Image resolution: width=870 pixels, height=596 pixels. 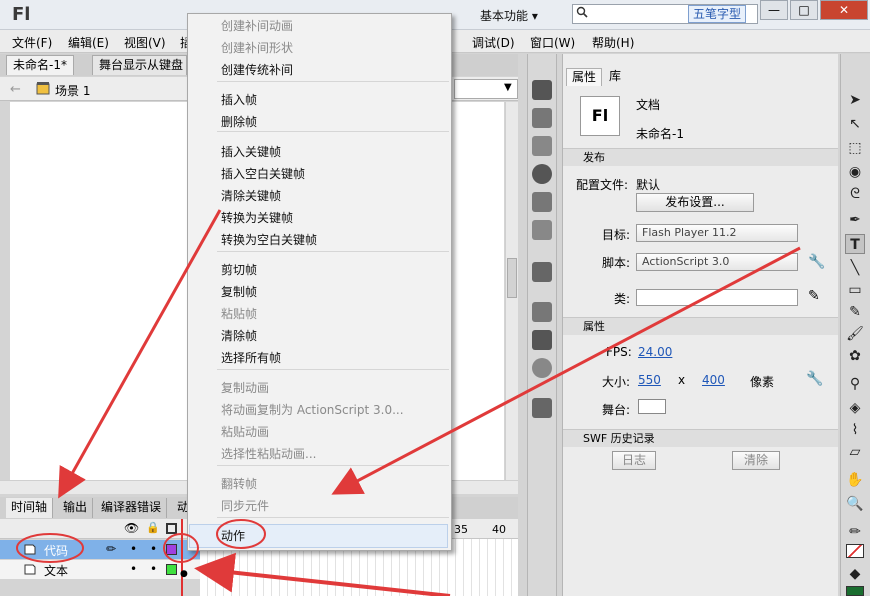 What do you see at coordinates (804, 10) in the screenshot?
I see `maximize-icon: □` at bounding box center [804, 10].